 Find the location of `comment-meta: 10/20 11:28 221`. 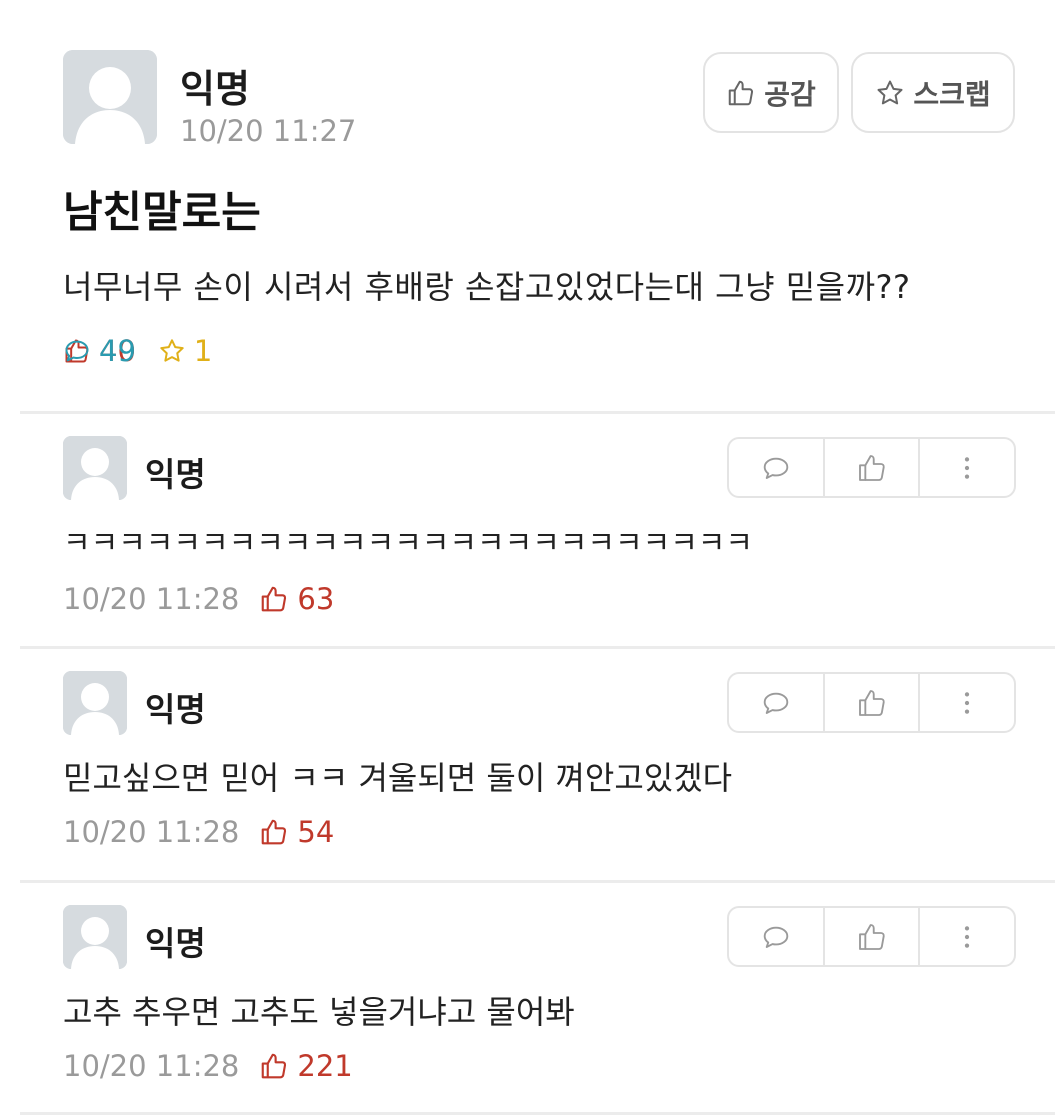

comment-meta: 10/20 11:28 221 is located at coordinates (208, 1066).